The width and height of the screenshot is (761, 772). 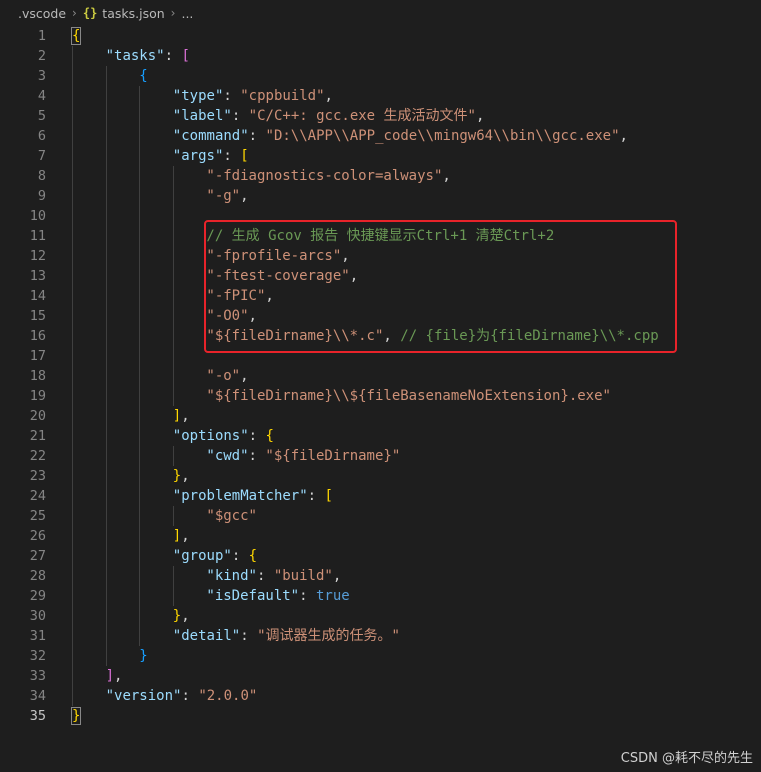 I want to click on line-number: 11, so click(x=37, y=236).